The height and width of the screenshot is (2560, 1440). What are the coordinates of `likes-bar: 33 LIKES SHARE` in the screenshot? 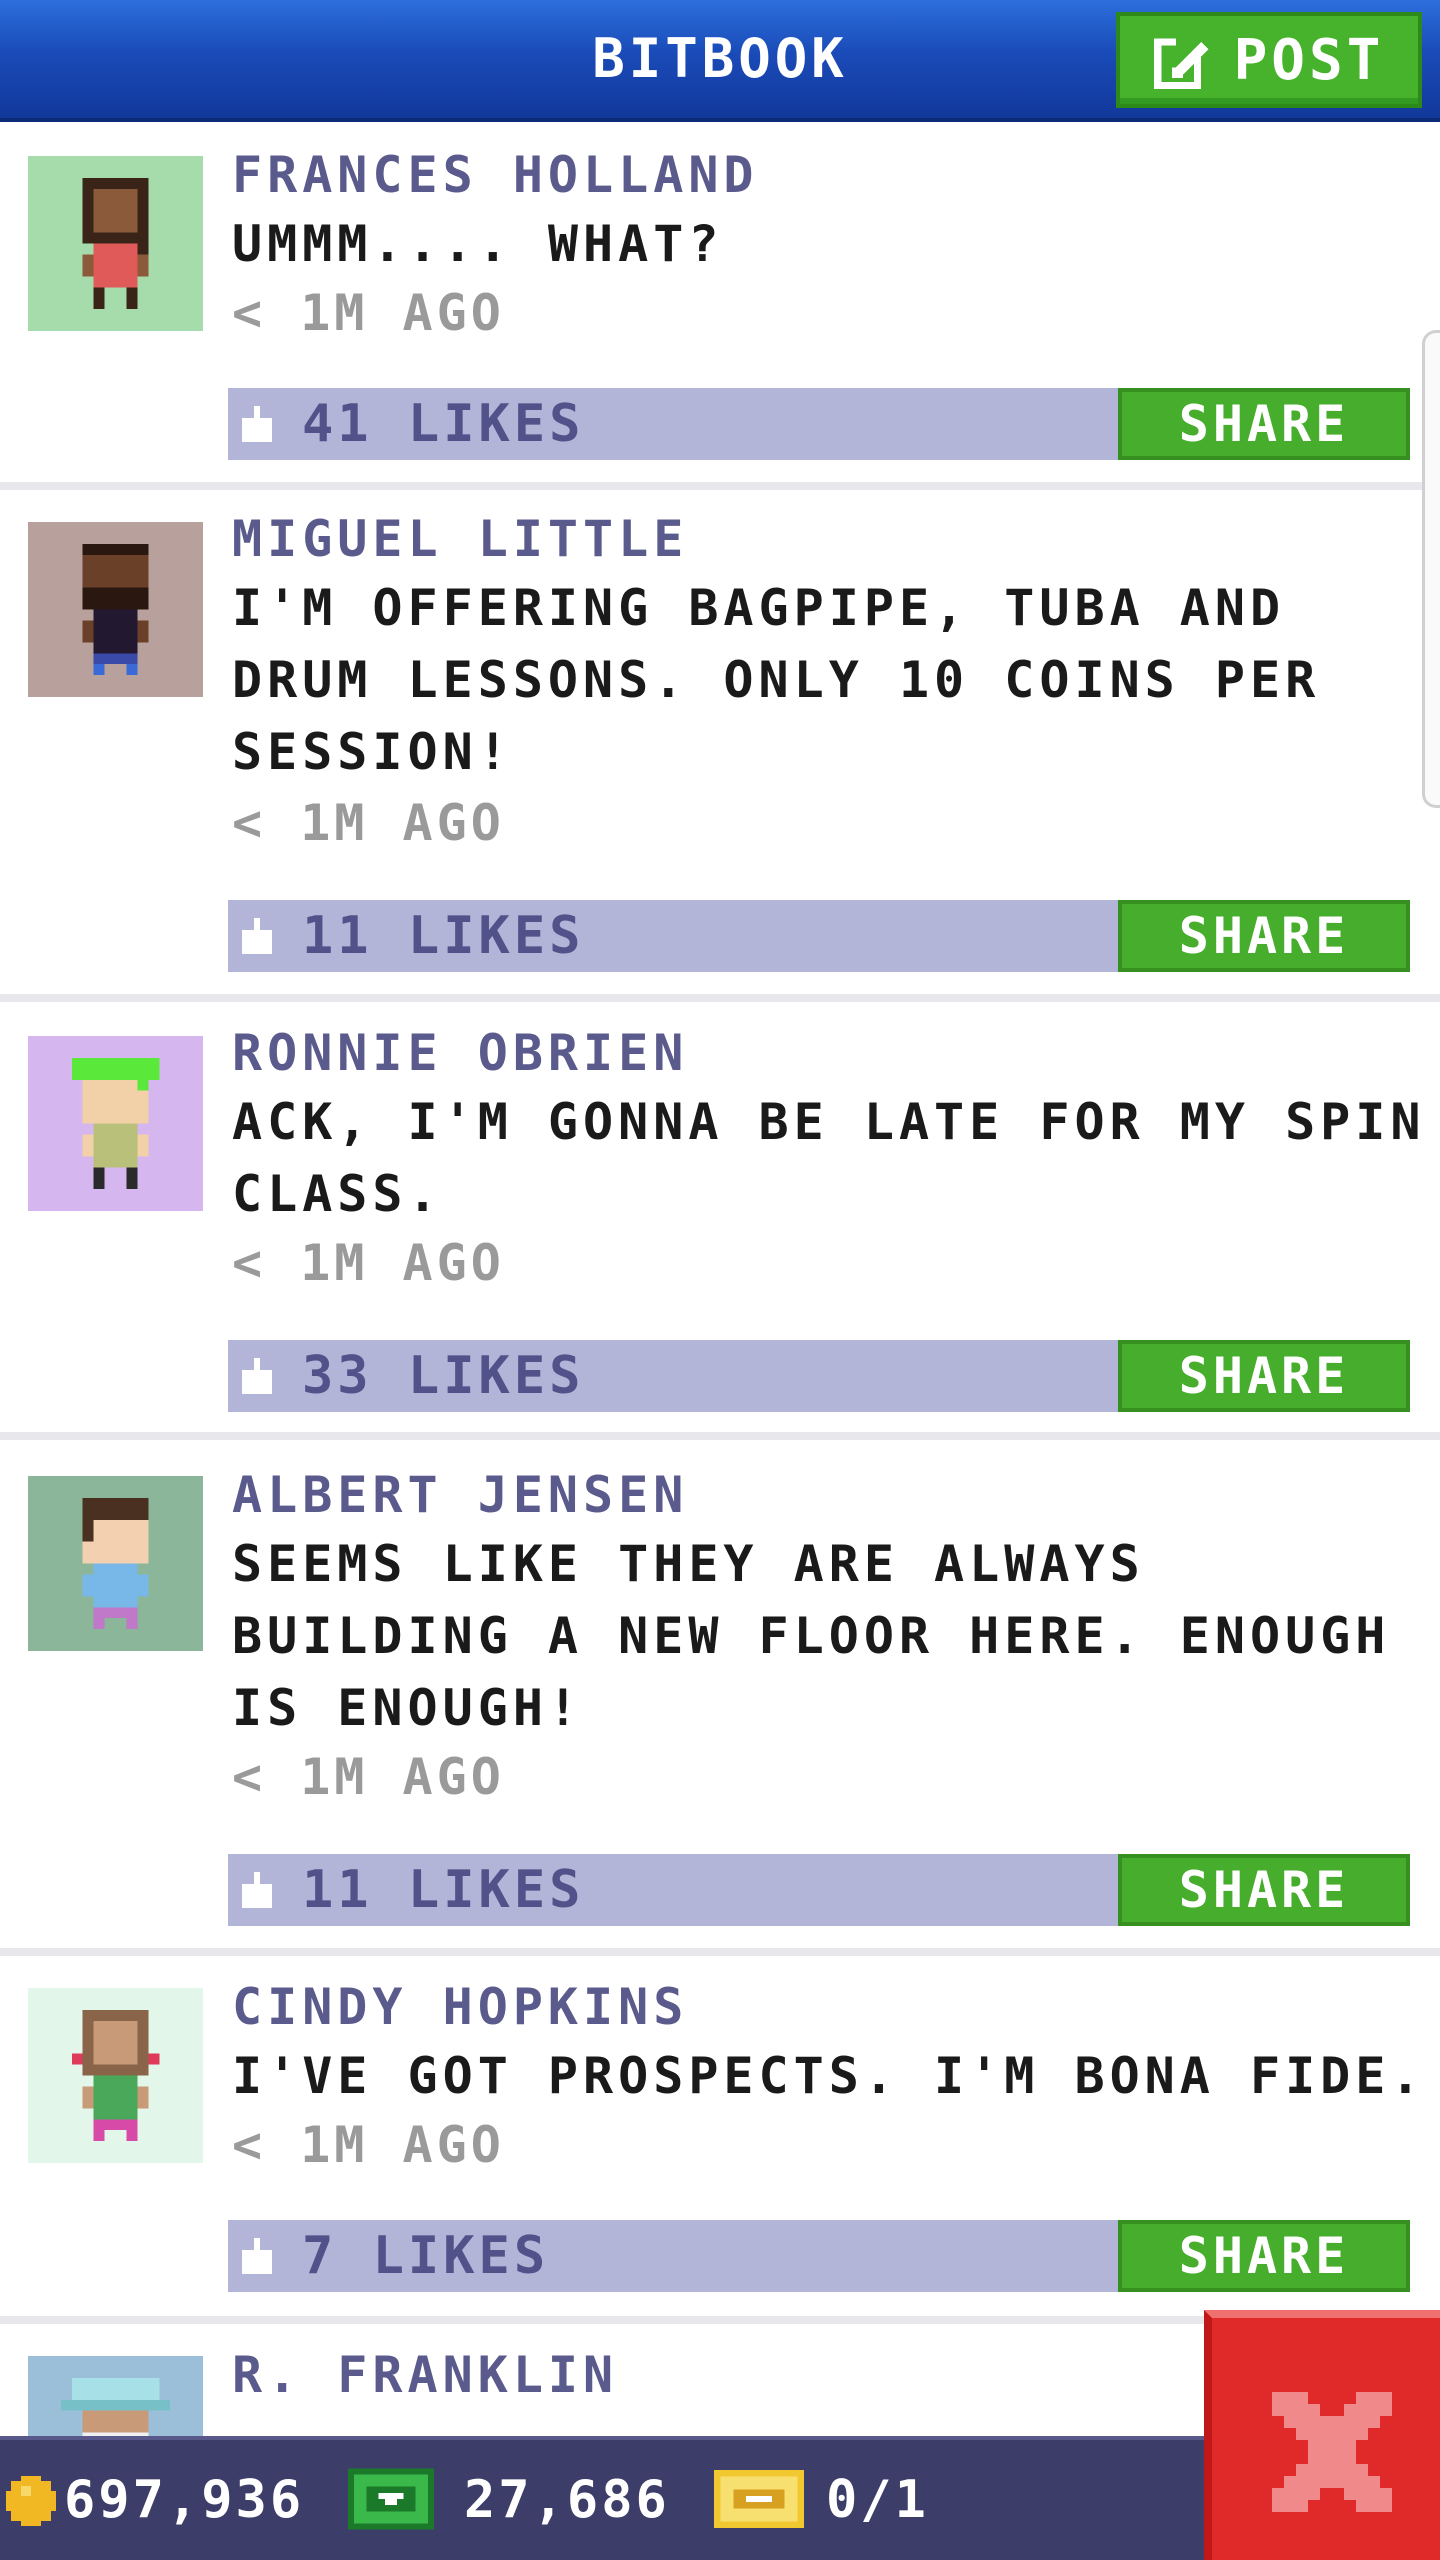 It's located at (819, 1376).